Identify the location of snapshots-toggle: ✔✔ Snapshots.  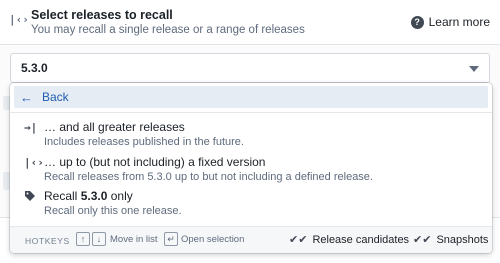
(451, 240).